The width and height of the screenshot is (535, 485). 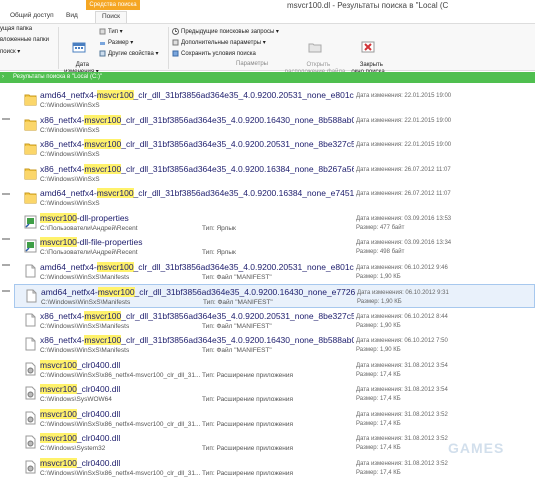 What do you see at coordinates (84, 217) in the screenshot?
I see `result-name: msvcr100-dll-properties` at bounding box center [84, 217].